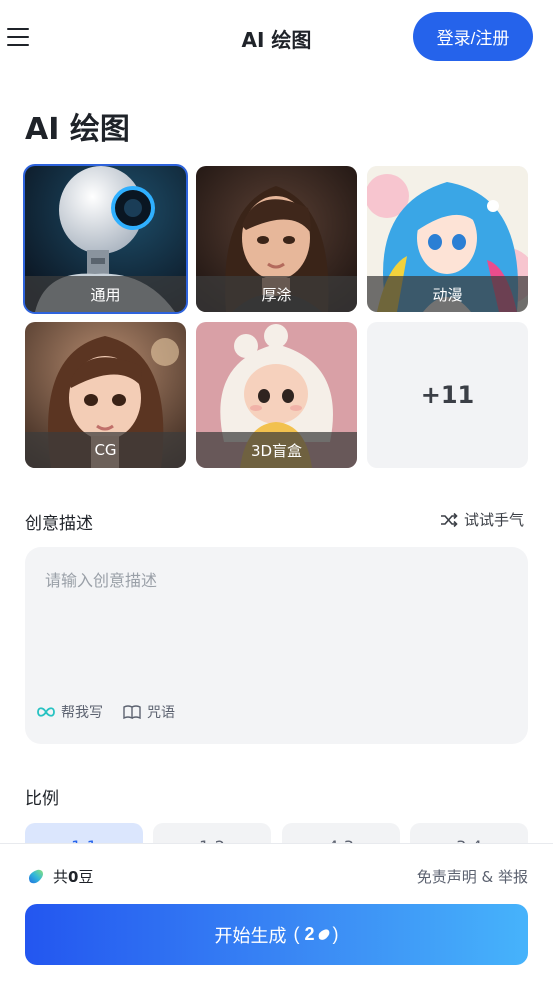 This screenshot has width=553, height=984. Describe the element at coordinates (161, 713) in the screenshot. I see `spell-label: 咒语` at that location.